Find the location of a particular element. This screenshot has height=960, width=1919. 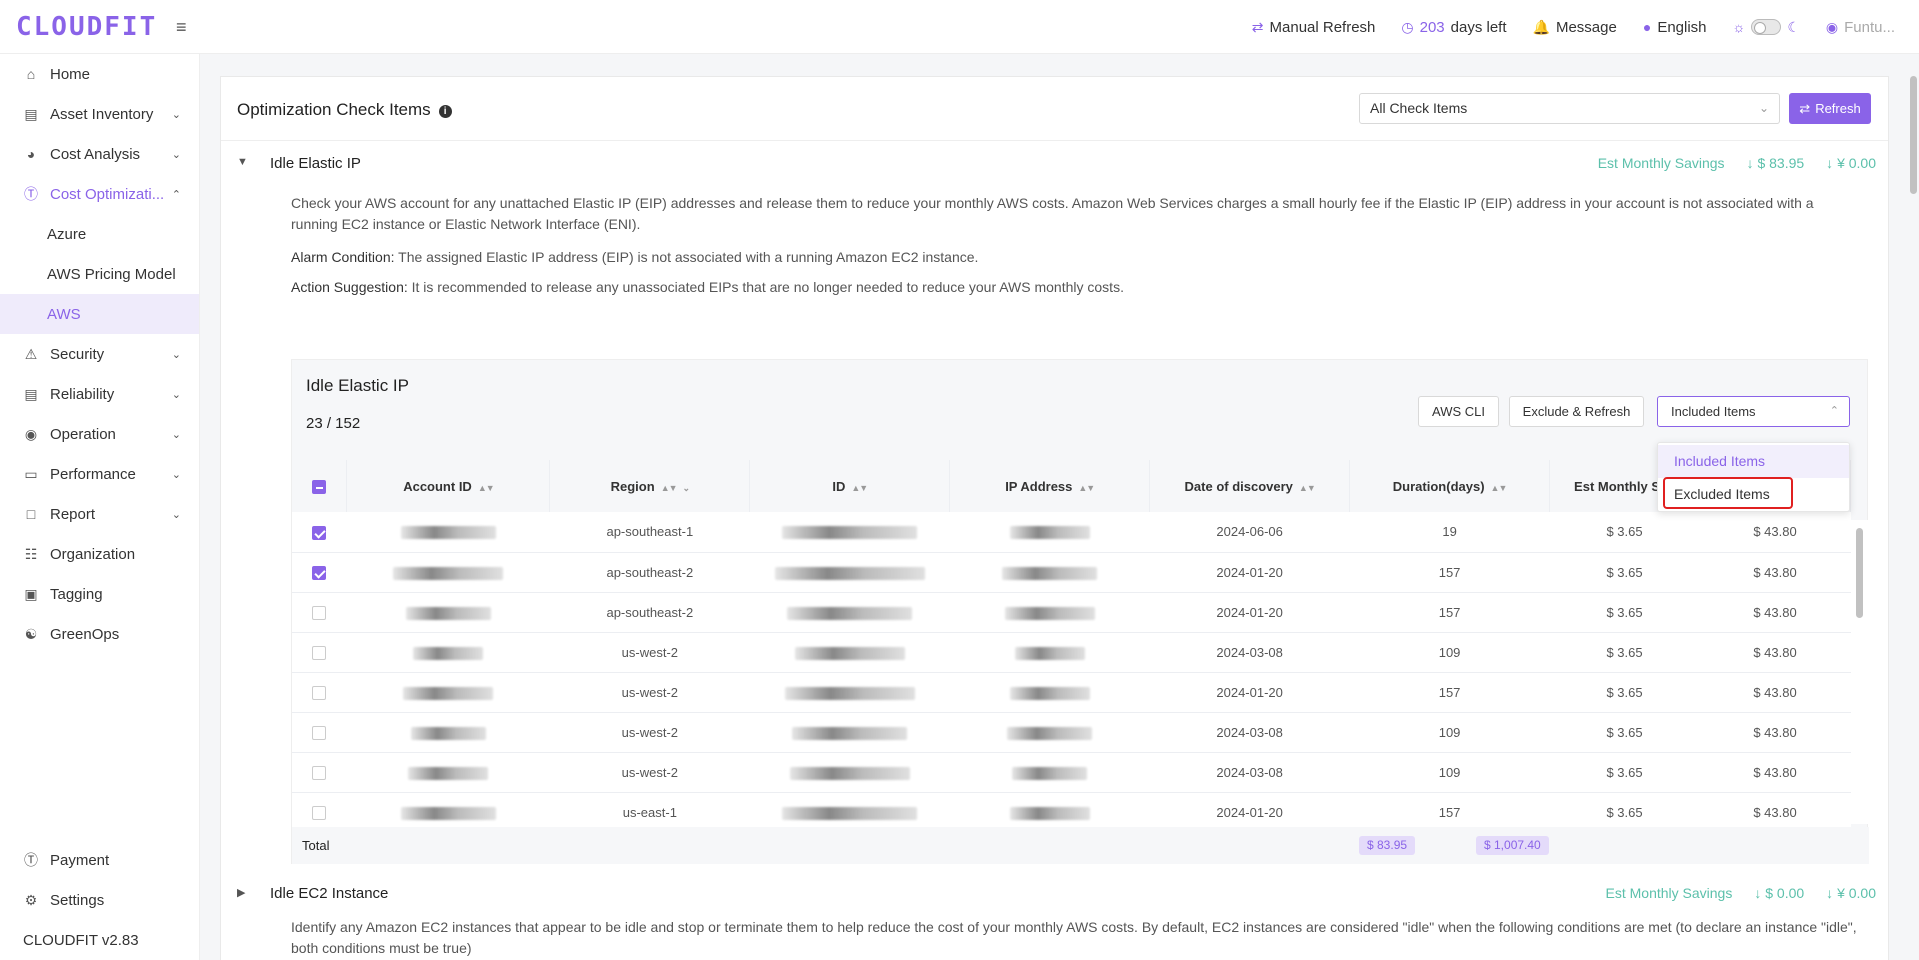

id-cell is located at coordinates (849, 812).